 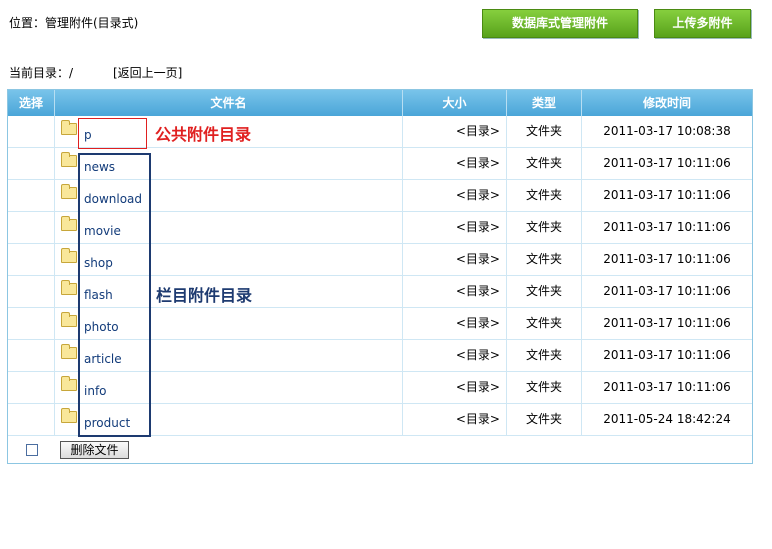 What do you see at coordinates (544, 103) in the screenshot?
I see `col-type: 类型` at bounding box center [544, 103].